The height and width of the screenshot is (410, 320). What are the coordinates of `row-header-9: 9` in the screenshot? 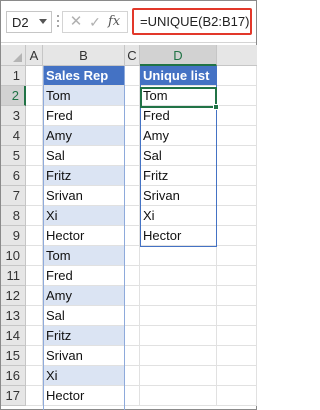 It's located at (13, 236).